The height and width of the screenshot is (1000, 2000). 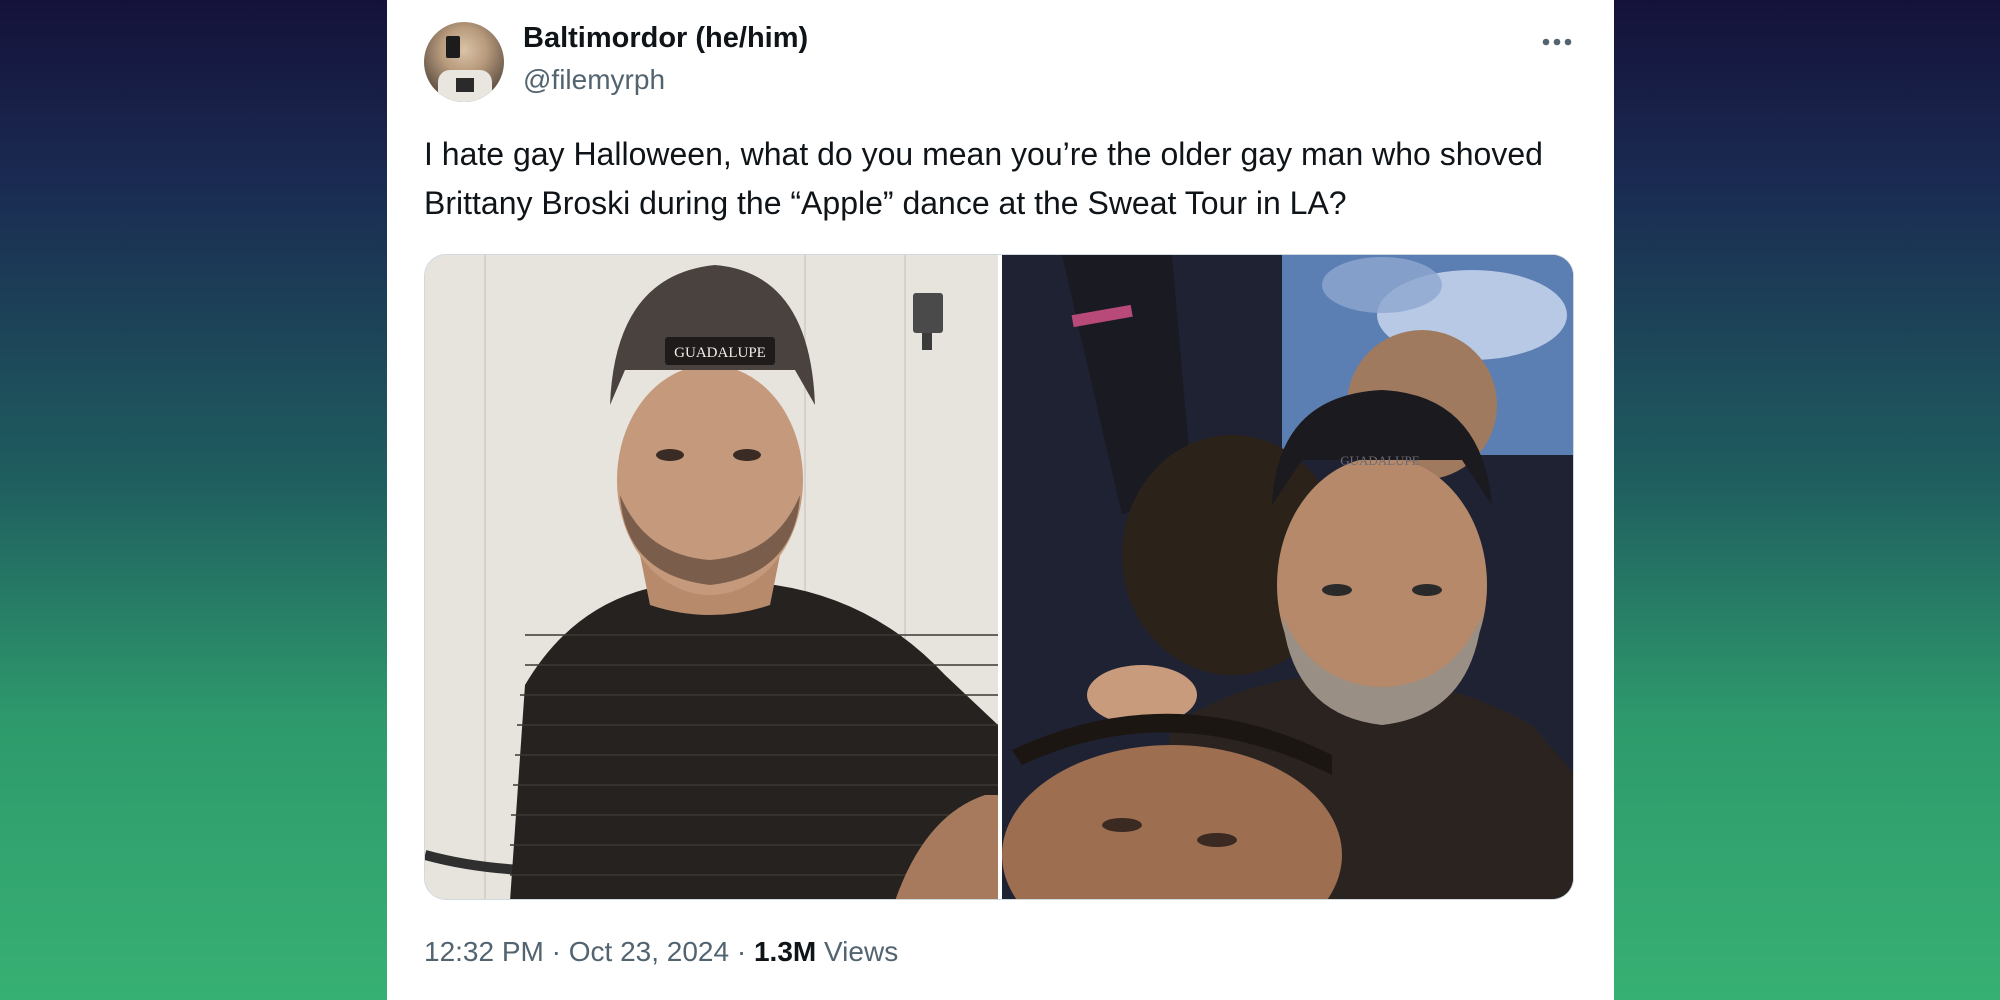 I want to click on post-date: Oct 23, 2024, so click(x=649, y=951).